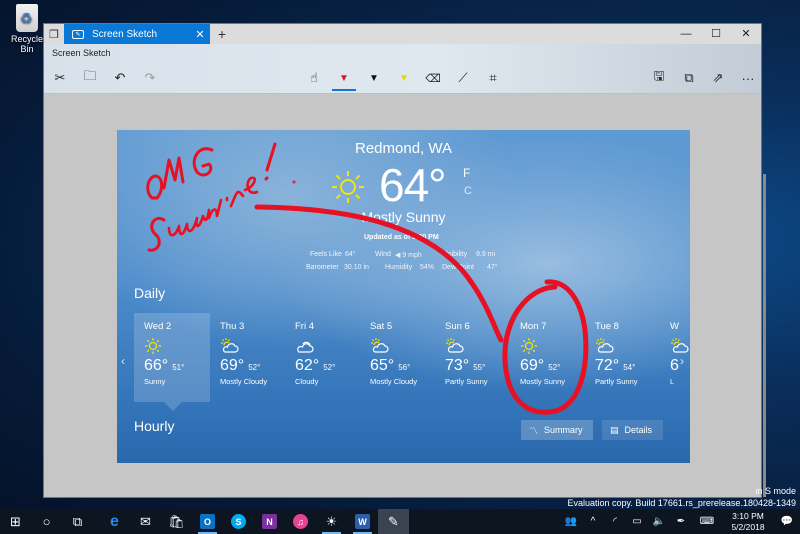 This screenshot has height=534, width=800. What do you see at coordinates (718, 78) in the screenshot?
I see `share-button: ⇗` at bounding box center [718, 78].